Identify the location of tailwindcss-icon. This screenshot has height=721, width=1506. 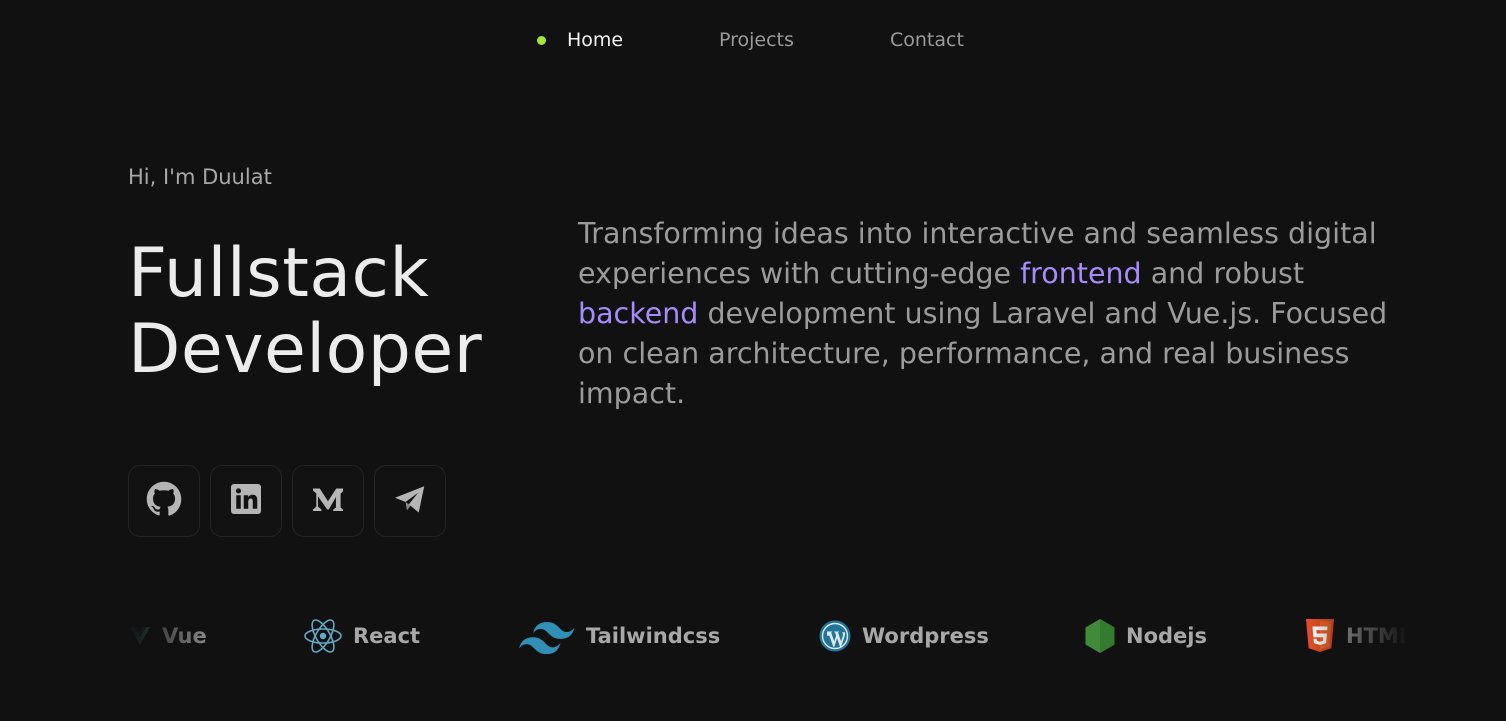
(547, 636).